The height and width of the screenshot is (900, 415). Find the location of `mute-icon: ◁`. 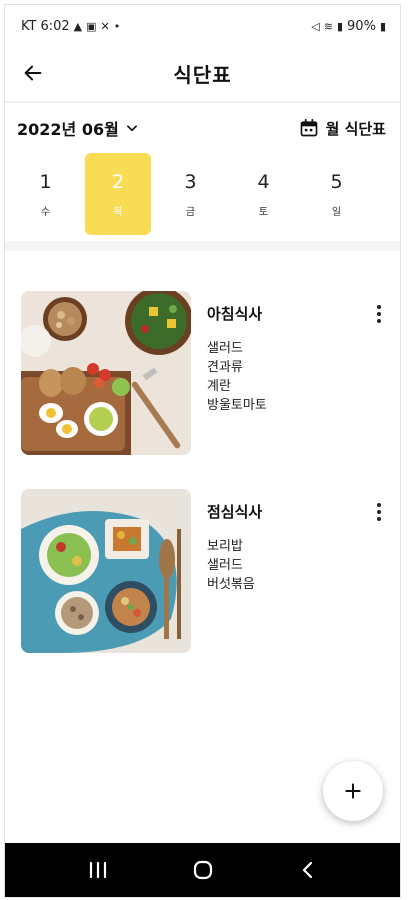

mute-icon: ◁ is located at coordinates (315, 26).